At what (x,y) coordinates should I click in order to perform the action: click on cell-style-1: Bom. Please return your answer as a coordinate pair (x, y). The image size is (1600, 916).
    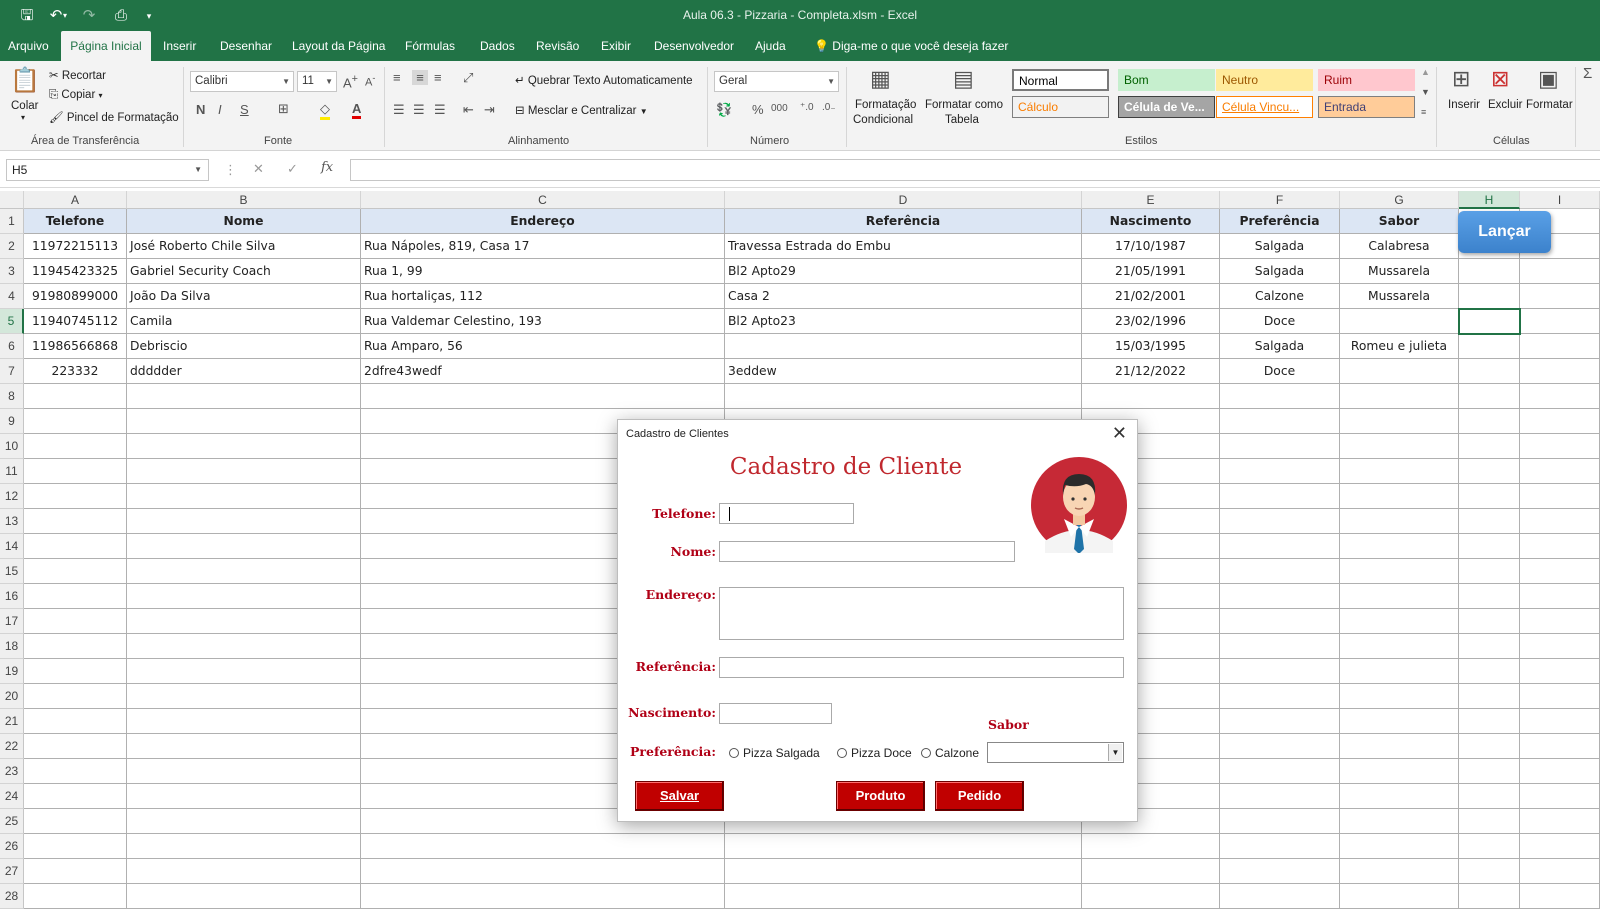
    Looking at the image, I should click on (1166, 80).